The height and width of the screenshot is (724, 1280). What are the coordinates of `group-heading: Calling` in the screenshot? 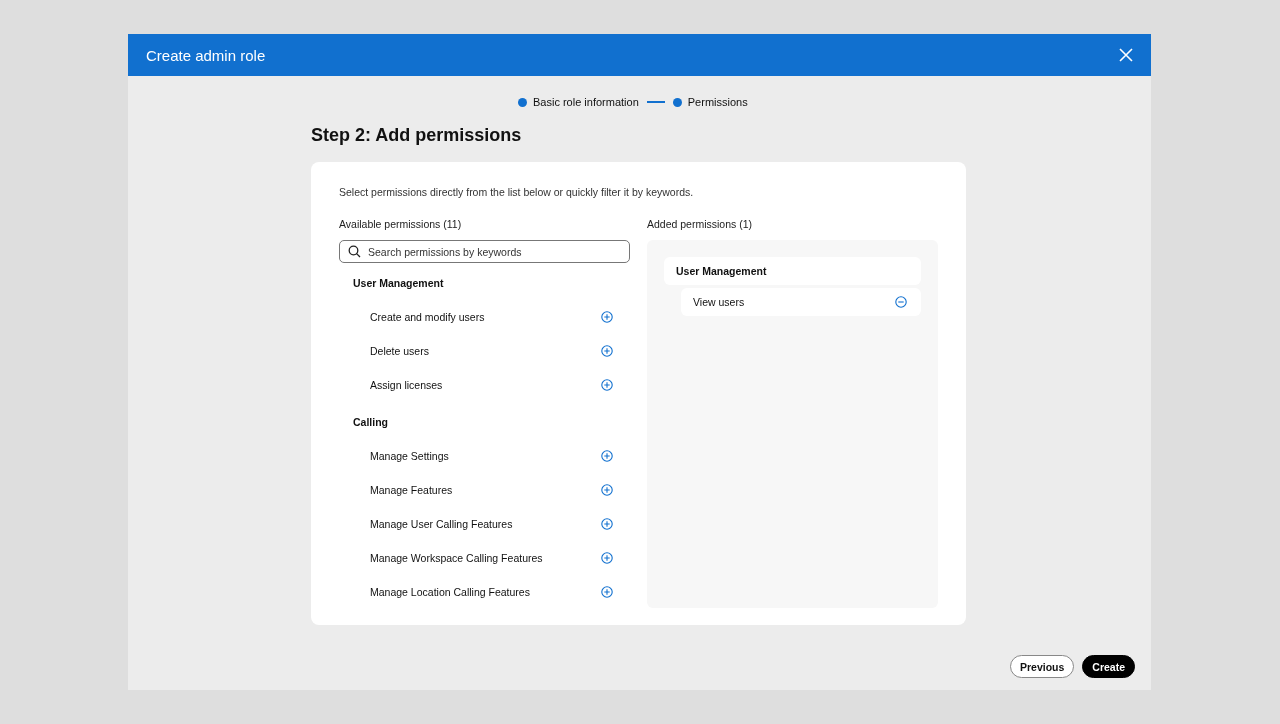 It's located at (370, 422).